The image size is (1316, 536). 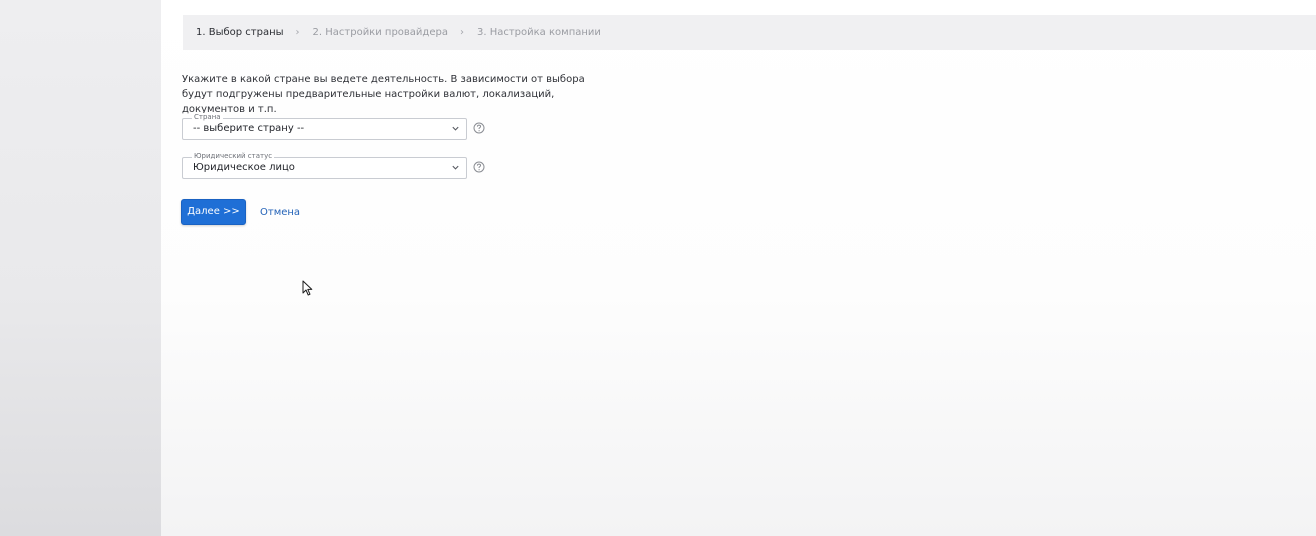 I want to click on country-value: -- выберите страну --, so click(x=249, y=128).